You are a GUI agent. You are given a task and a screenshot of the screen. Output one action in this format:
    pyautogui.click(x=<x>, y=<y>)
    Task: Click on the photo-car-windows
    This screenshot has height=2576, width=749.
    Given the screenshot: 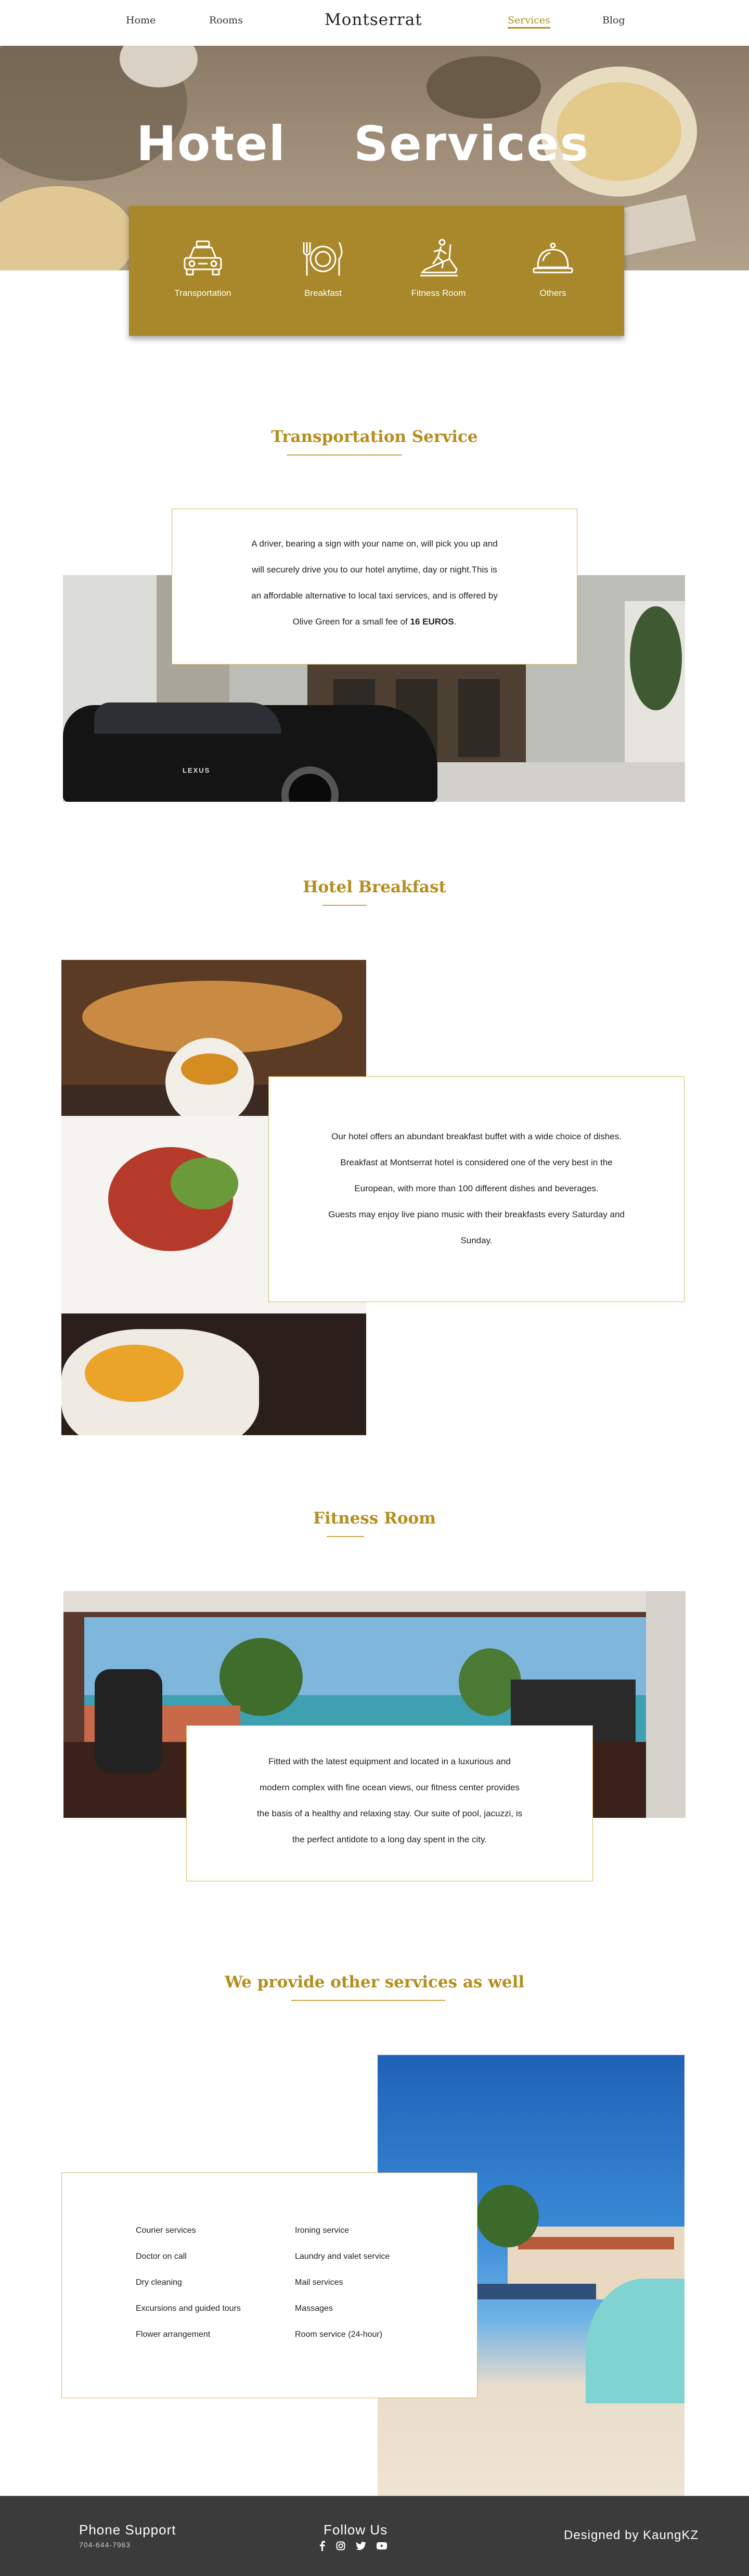 What is the action you would take?
    pyautogui.click(x=187, y=718)
    